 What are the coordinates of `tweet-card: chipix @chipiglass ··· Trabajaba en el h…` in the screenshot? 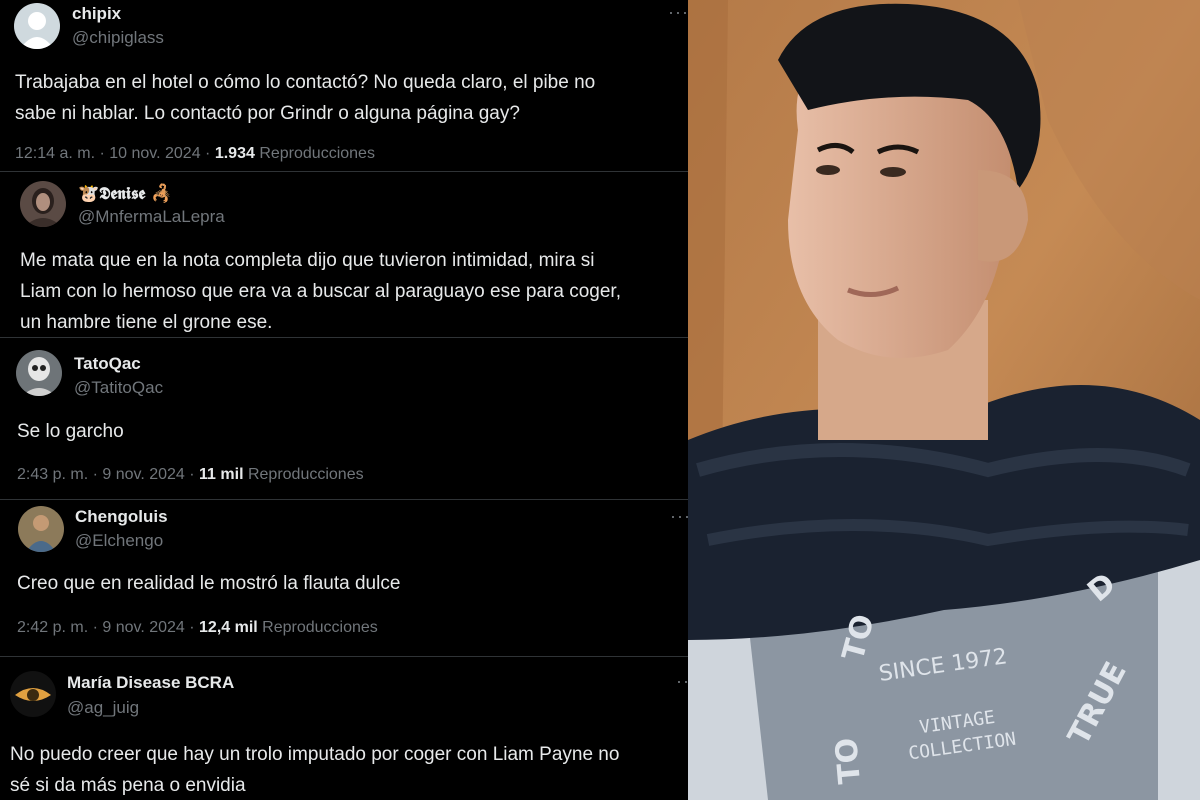 It's located at (344, 85).